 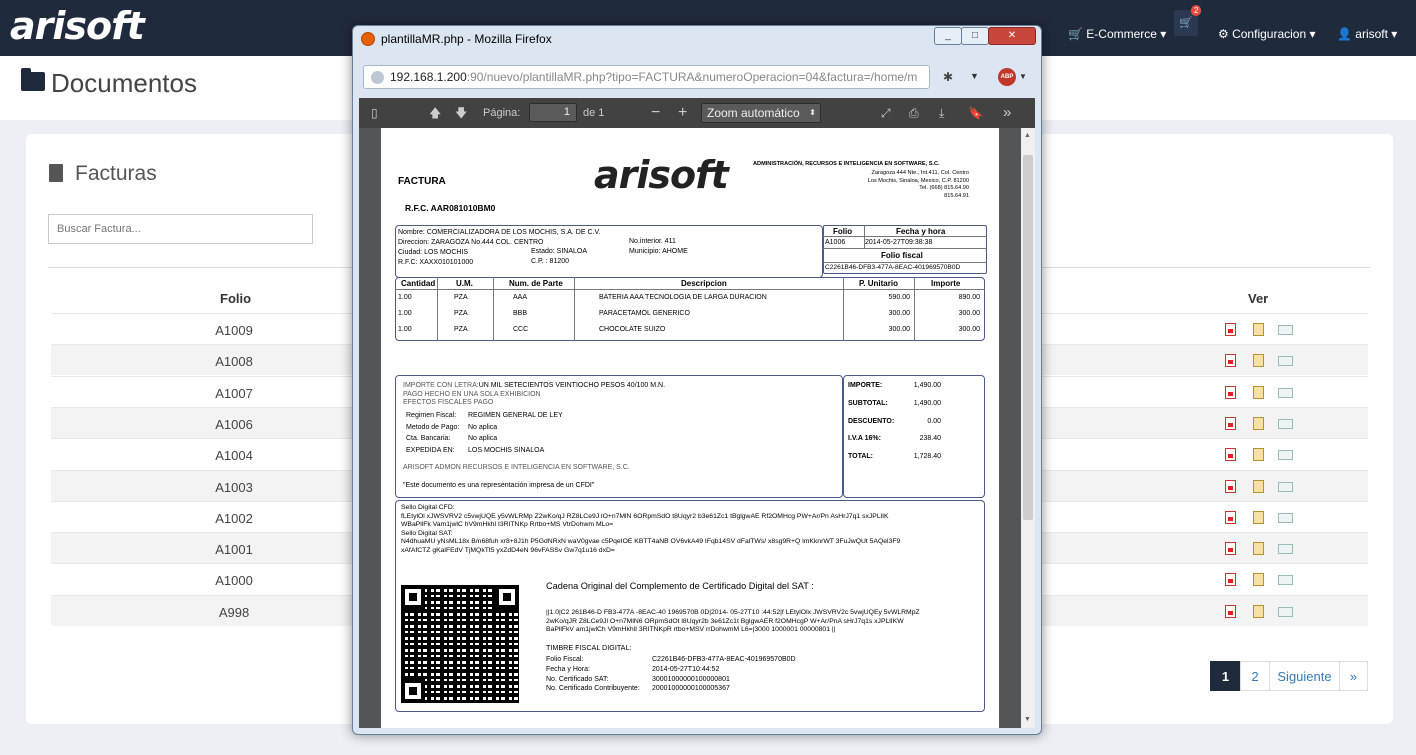 I want to click on page-count: de 1, so click(x=594, y=113).